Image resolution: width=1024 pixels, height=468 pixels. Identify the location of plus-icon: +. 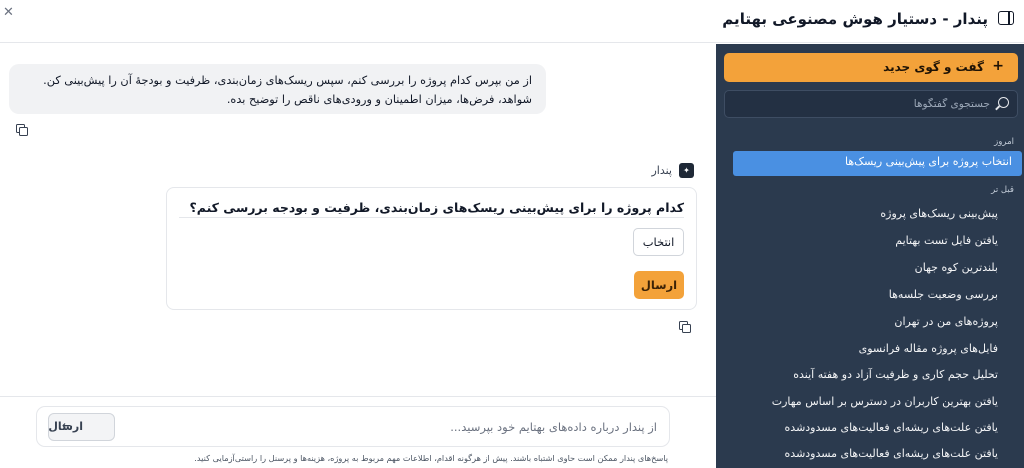
(998, 66).